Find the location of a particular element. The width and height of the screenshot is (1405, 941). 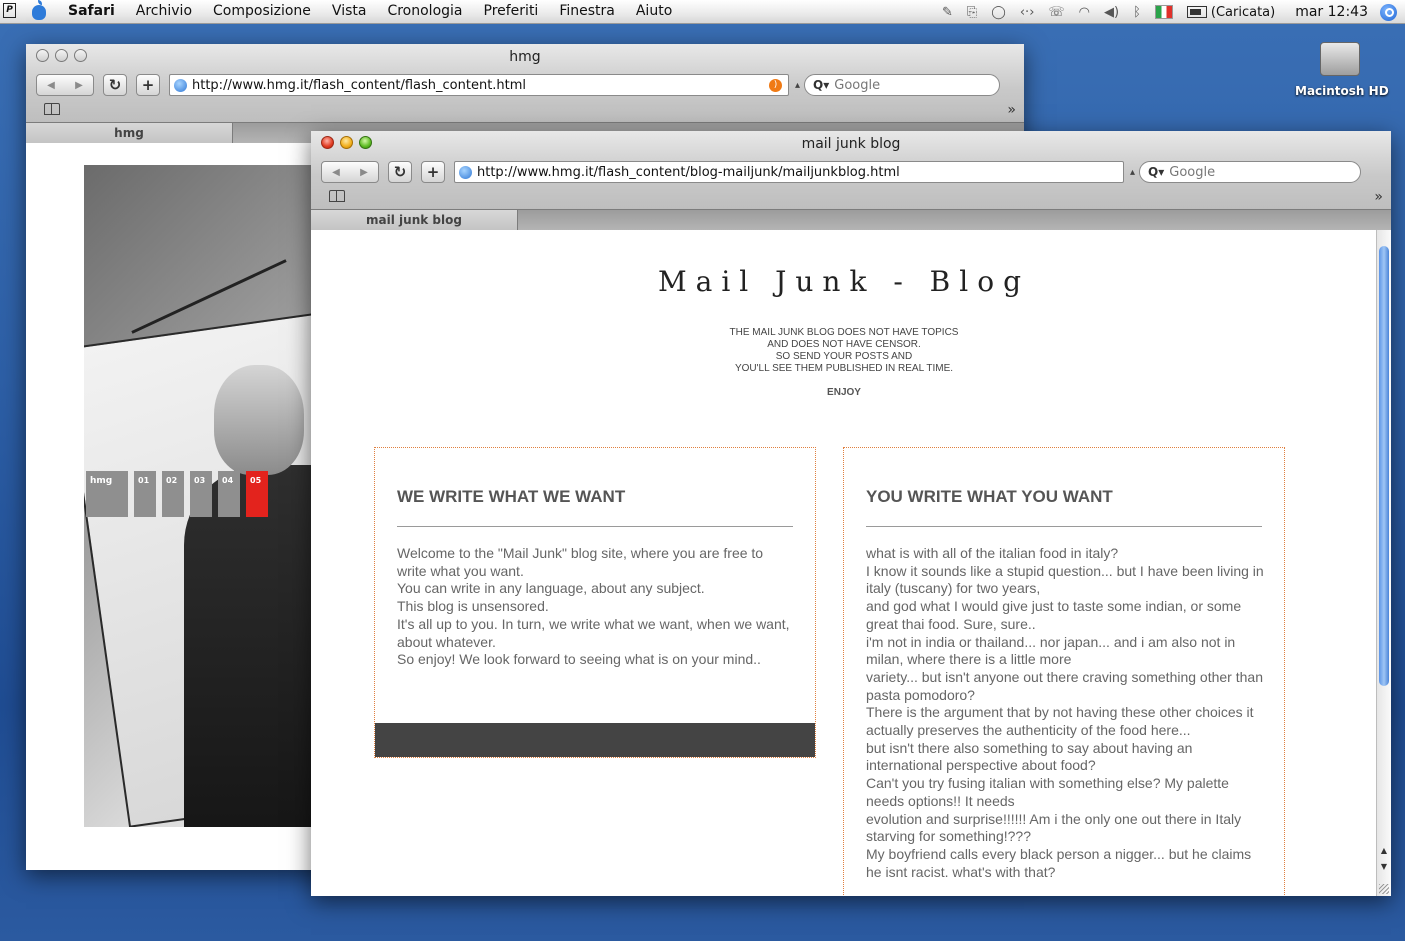

enjoy-label: ENJOY is located at coordinates (844, 392).